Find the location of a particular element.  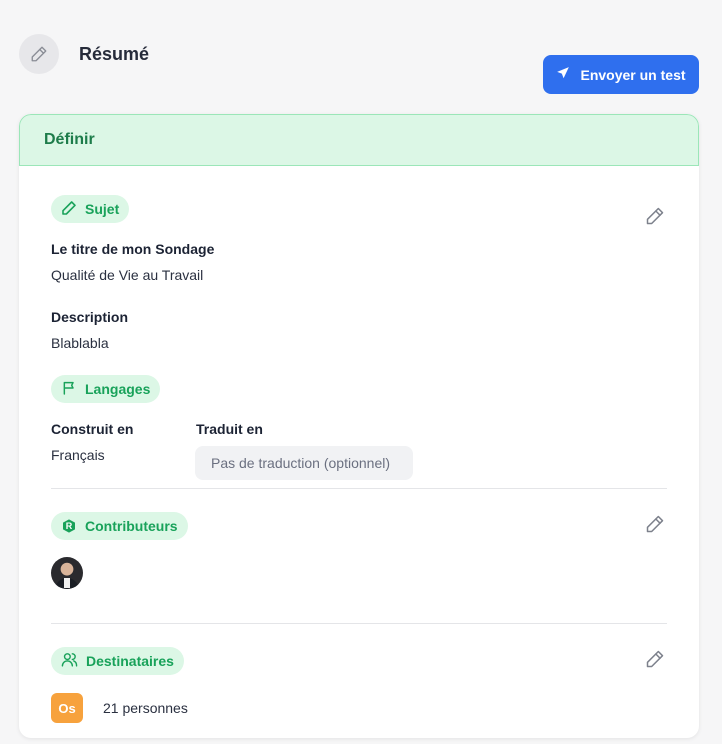

built-in-value: Français is located at coordinates (78, 455).